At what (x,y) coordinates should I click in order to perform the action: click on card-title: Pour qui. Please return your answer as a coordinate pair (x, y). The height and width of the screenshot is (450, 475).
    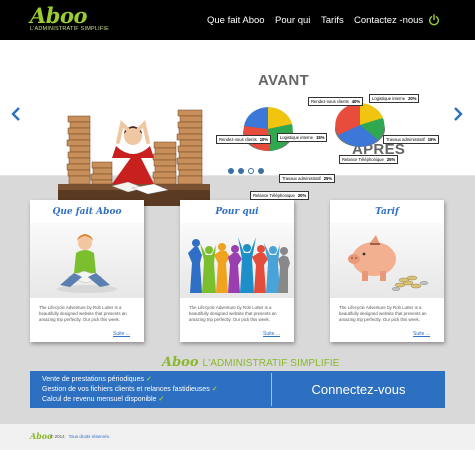
    Looking at the image, I should click on (237, 212).